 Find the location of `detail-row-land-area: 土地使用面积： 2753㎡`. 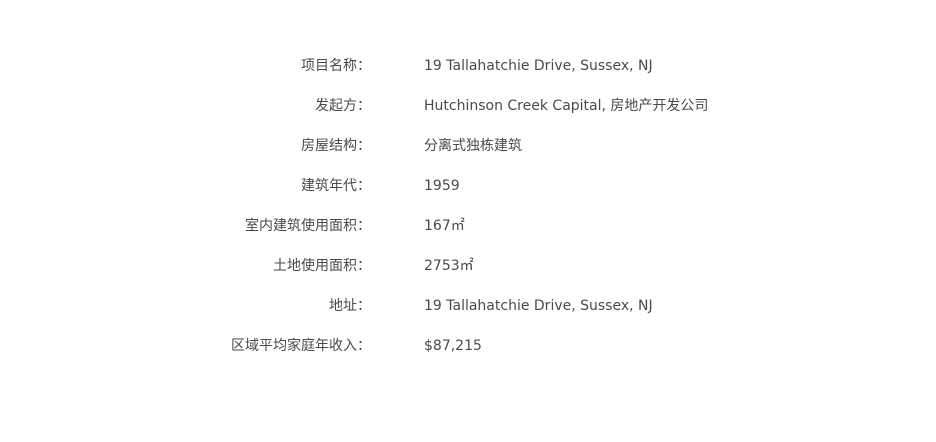

detail-row-land-area: 土地使用面积： 2753㎡ is located at coordinates (468, 266).